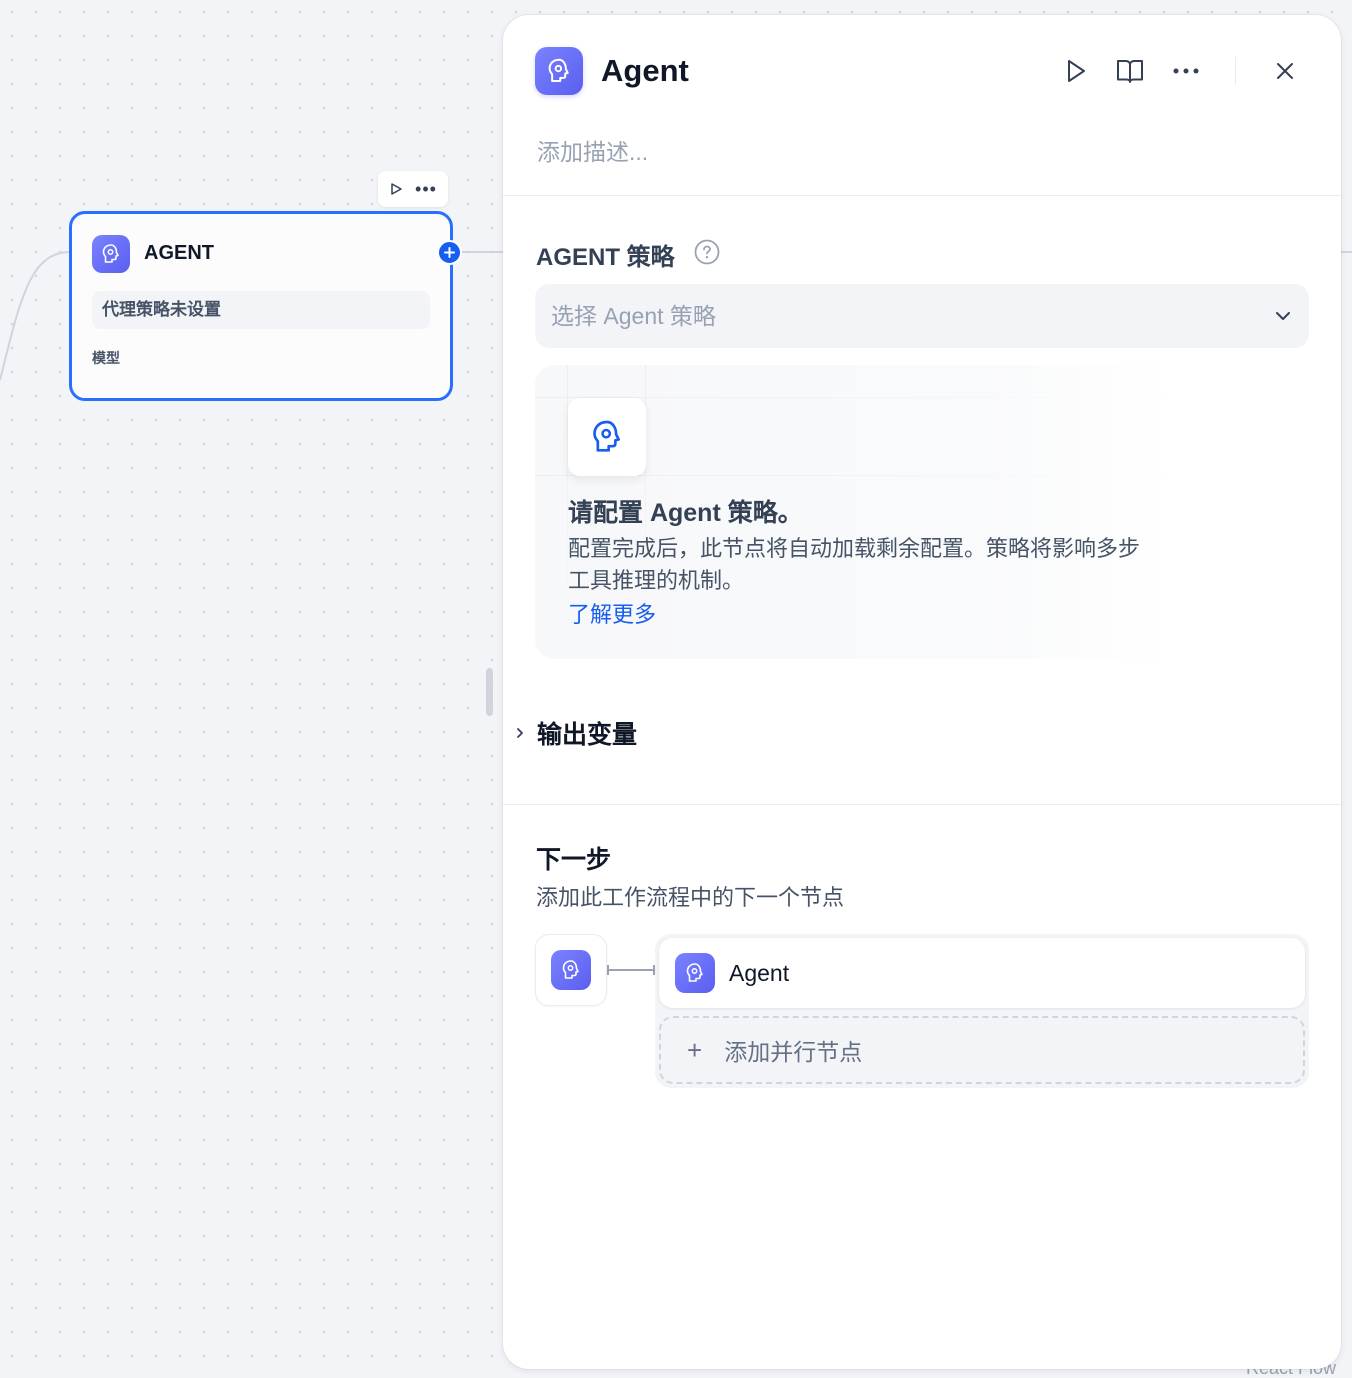 The width and height of the screenshot is (1352, 1378). What do you see at coordinates (587, 735) in the screenshot?
I see `output-variables-title: 输出变量` at bounding box center [587, 735].